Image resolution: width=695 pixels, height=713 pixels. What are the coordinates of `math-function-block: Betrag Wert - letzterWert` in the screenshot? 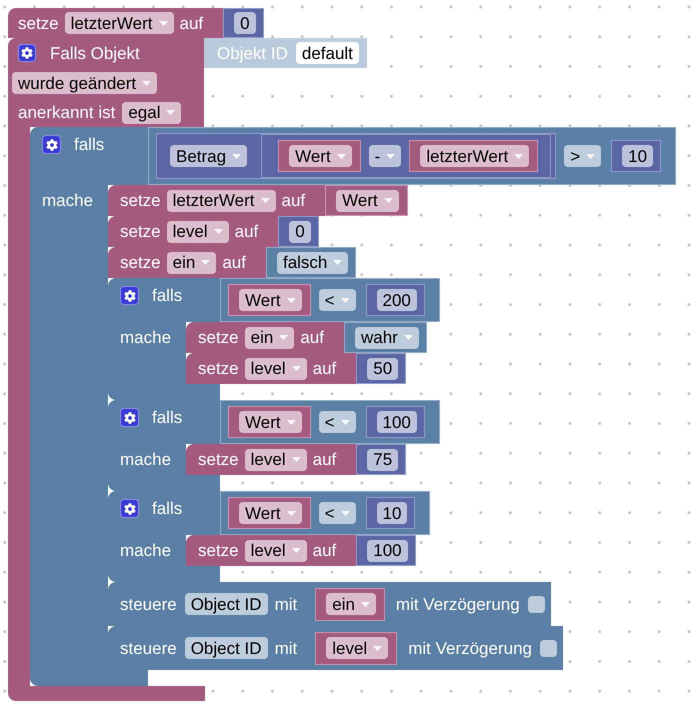 It's located at (356, 156).